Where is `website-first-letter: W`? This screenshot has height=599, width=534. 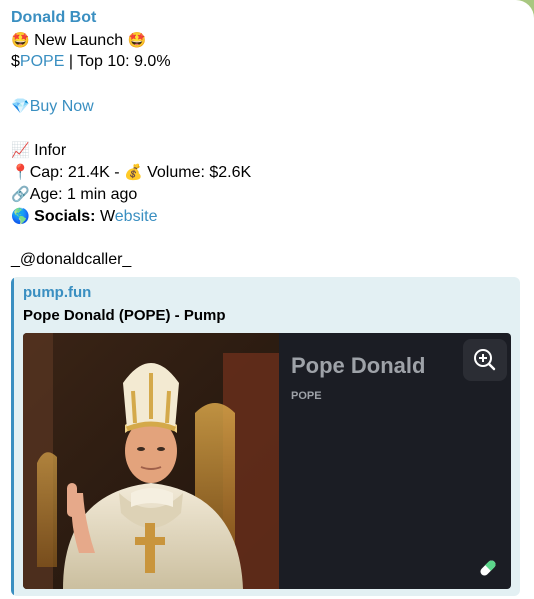
website-first-letter: W is located at coordinates (107, 216).